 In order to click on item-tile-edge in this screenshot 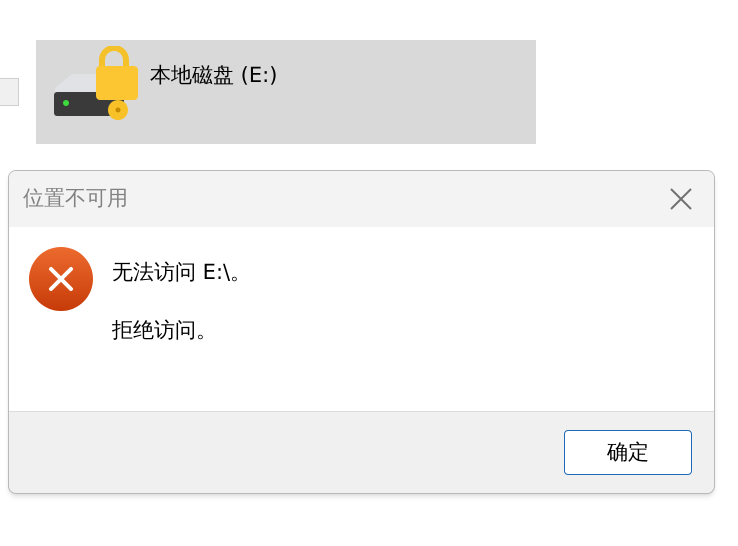, I will do `click(9, 92)`.